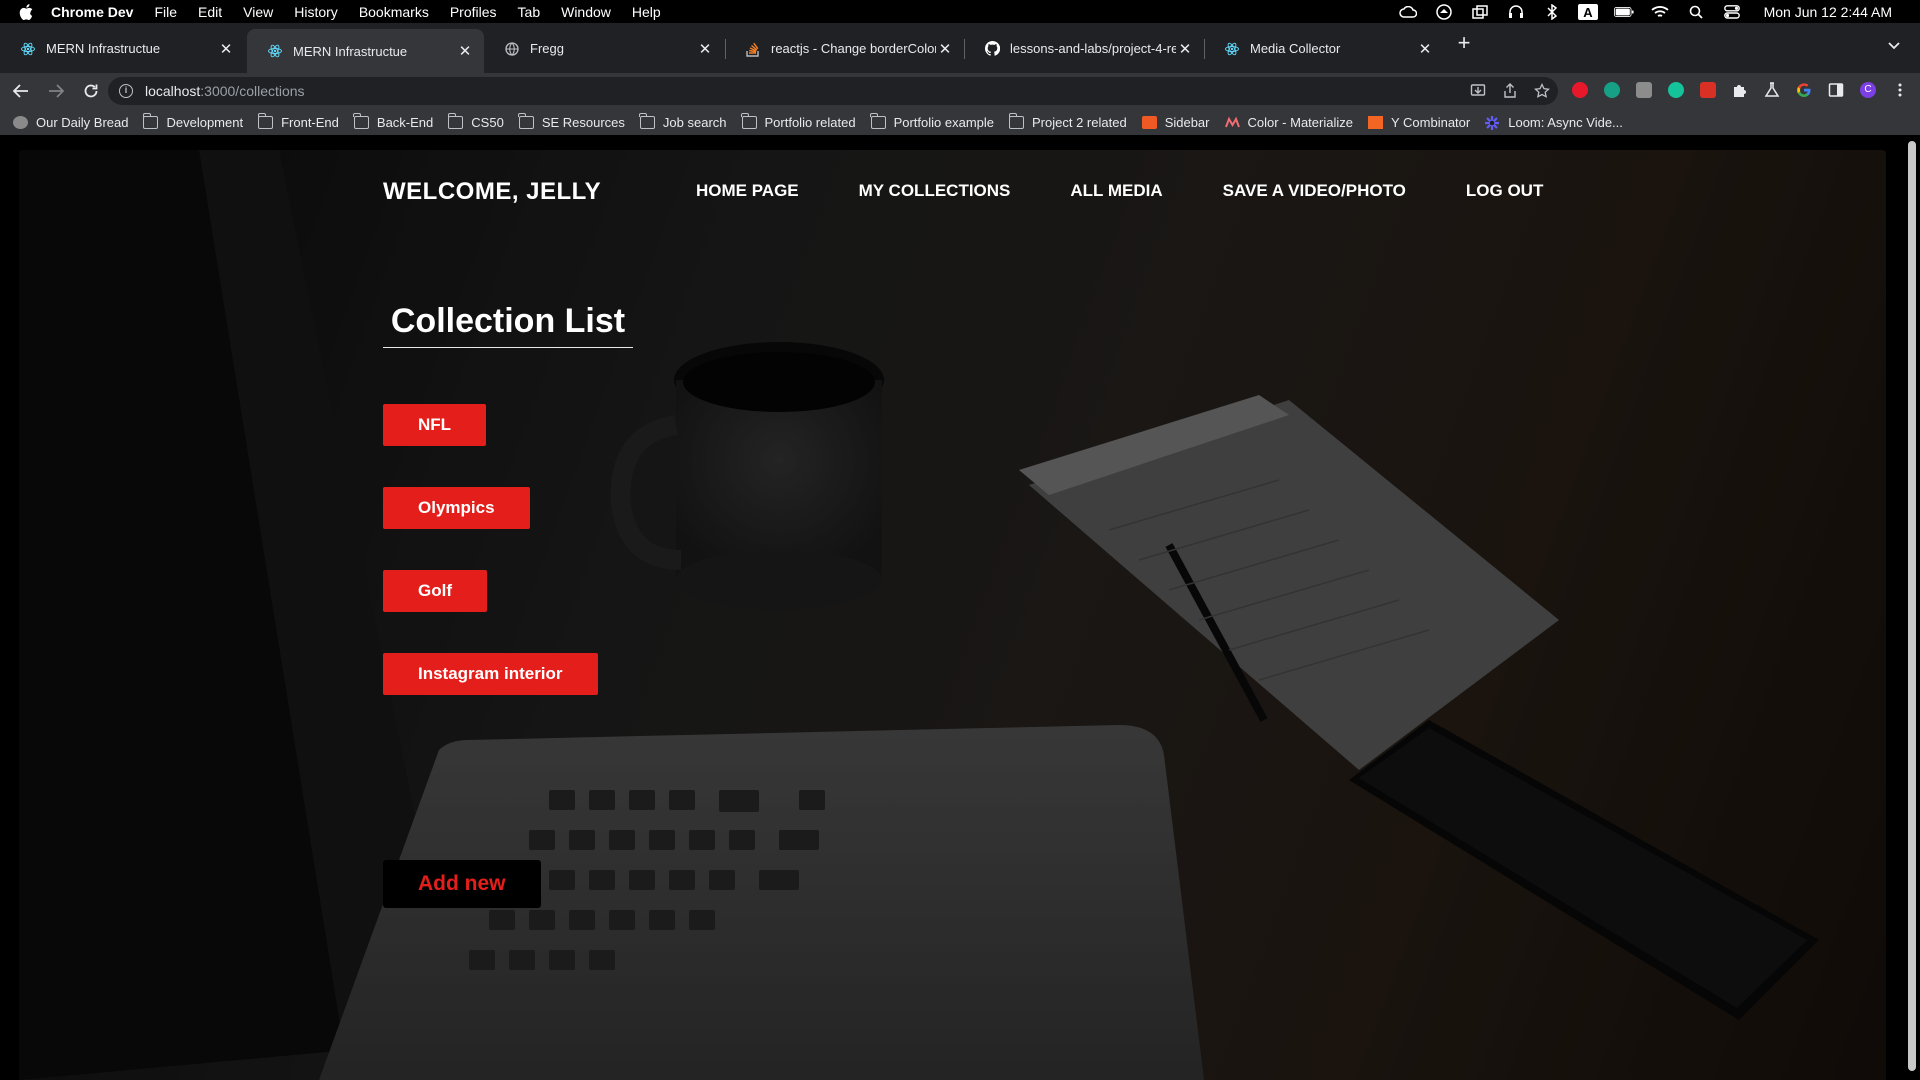  Describe the element at coordinates (1418, 122) in the screenshot. I see `bookmark-y-combinator: Y Combinator` at that location.